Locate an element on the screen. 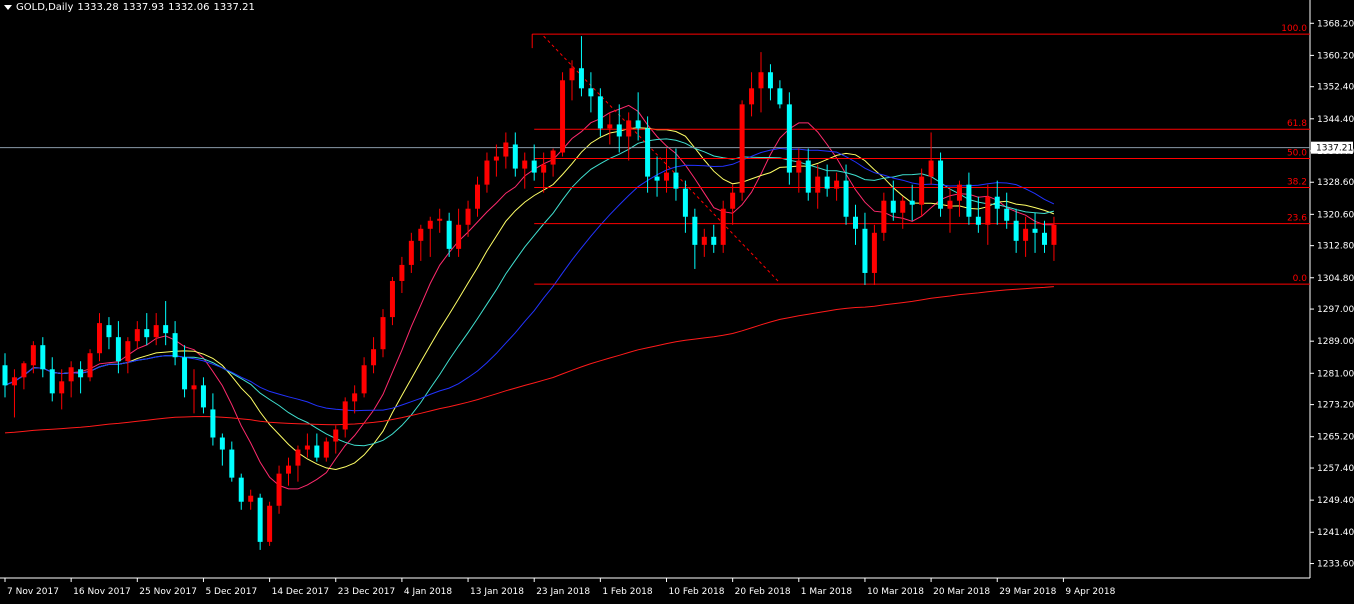 The width and height of the screenshot is (1354, 604). price-tick-label: 1289.00 is located at coordinates (1335, 342).